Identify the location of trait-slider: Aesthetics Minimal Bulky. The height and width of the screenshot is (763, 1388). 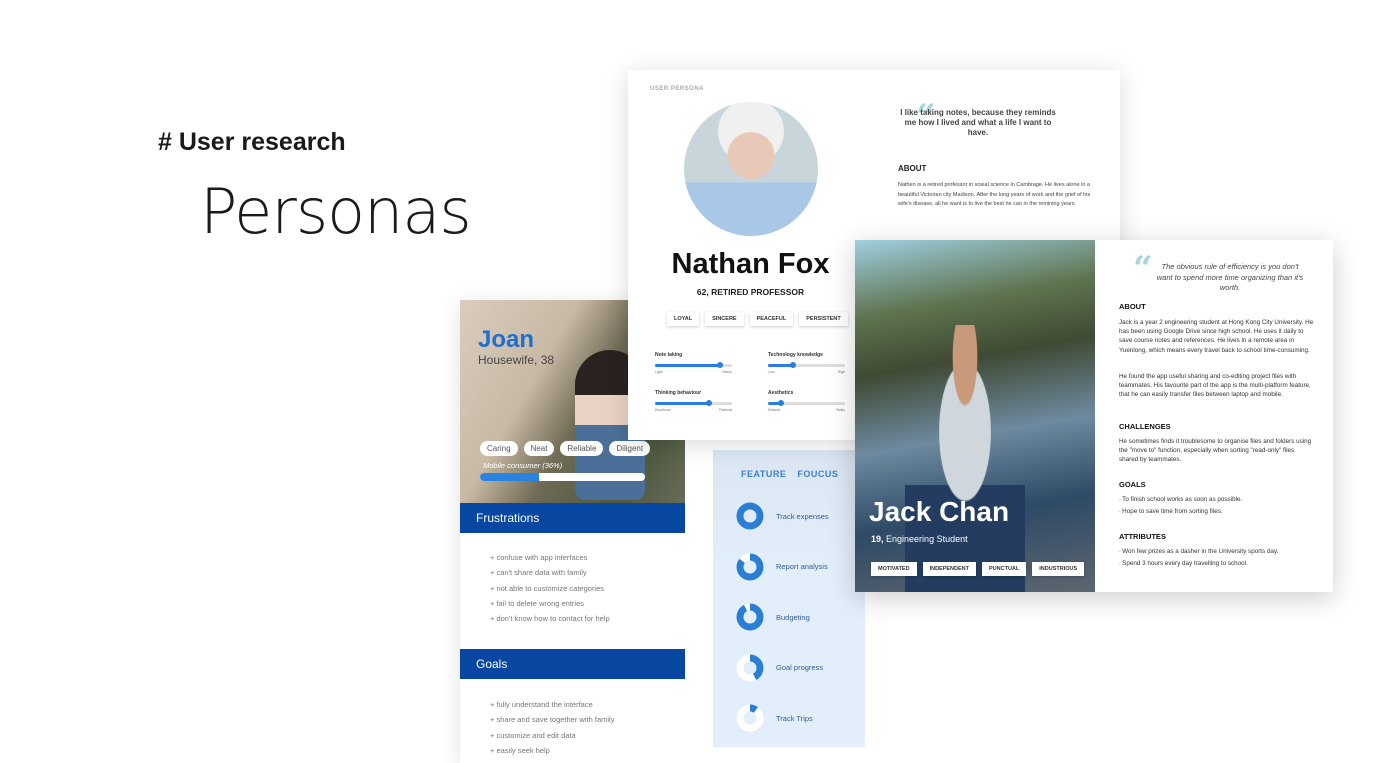
(806, 401).